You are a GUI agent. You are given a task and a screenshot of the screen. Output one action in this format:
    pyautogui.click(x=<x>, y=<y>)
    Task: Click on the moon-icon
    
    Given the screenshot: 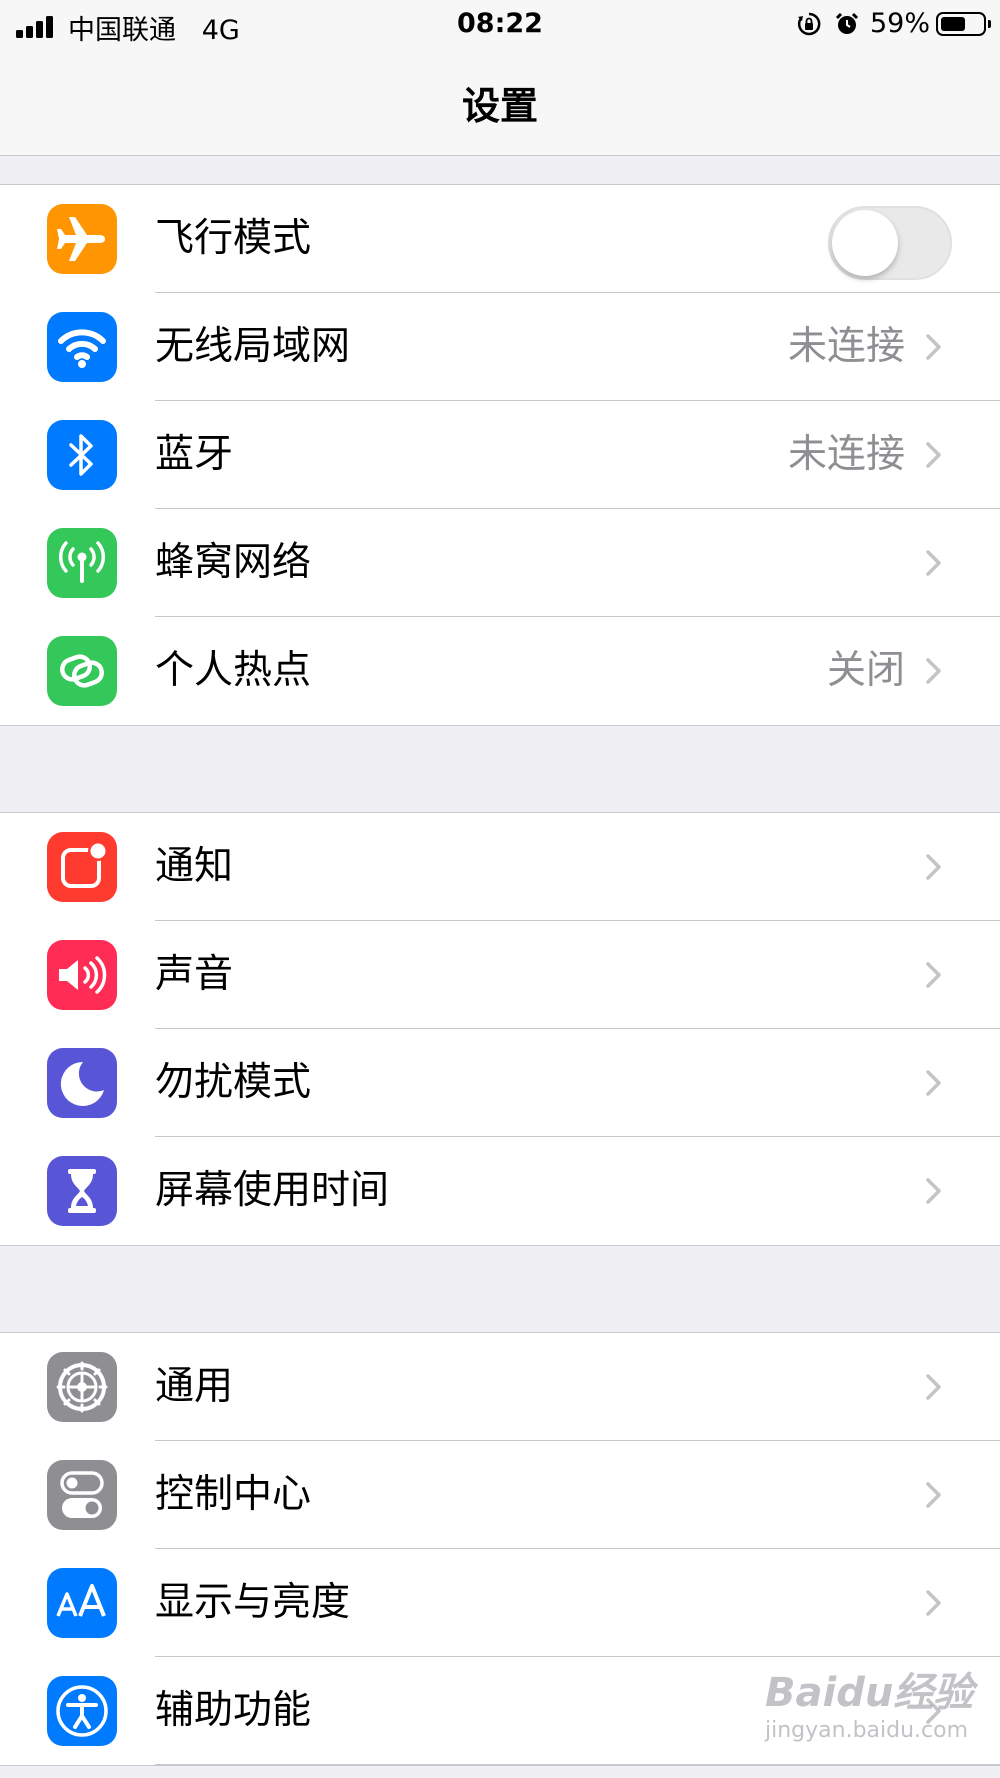 What is the action you would take?
    pyautogui.click(x=82, y=1083)
    